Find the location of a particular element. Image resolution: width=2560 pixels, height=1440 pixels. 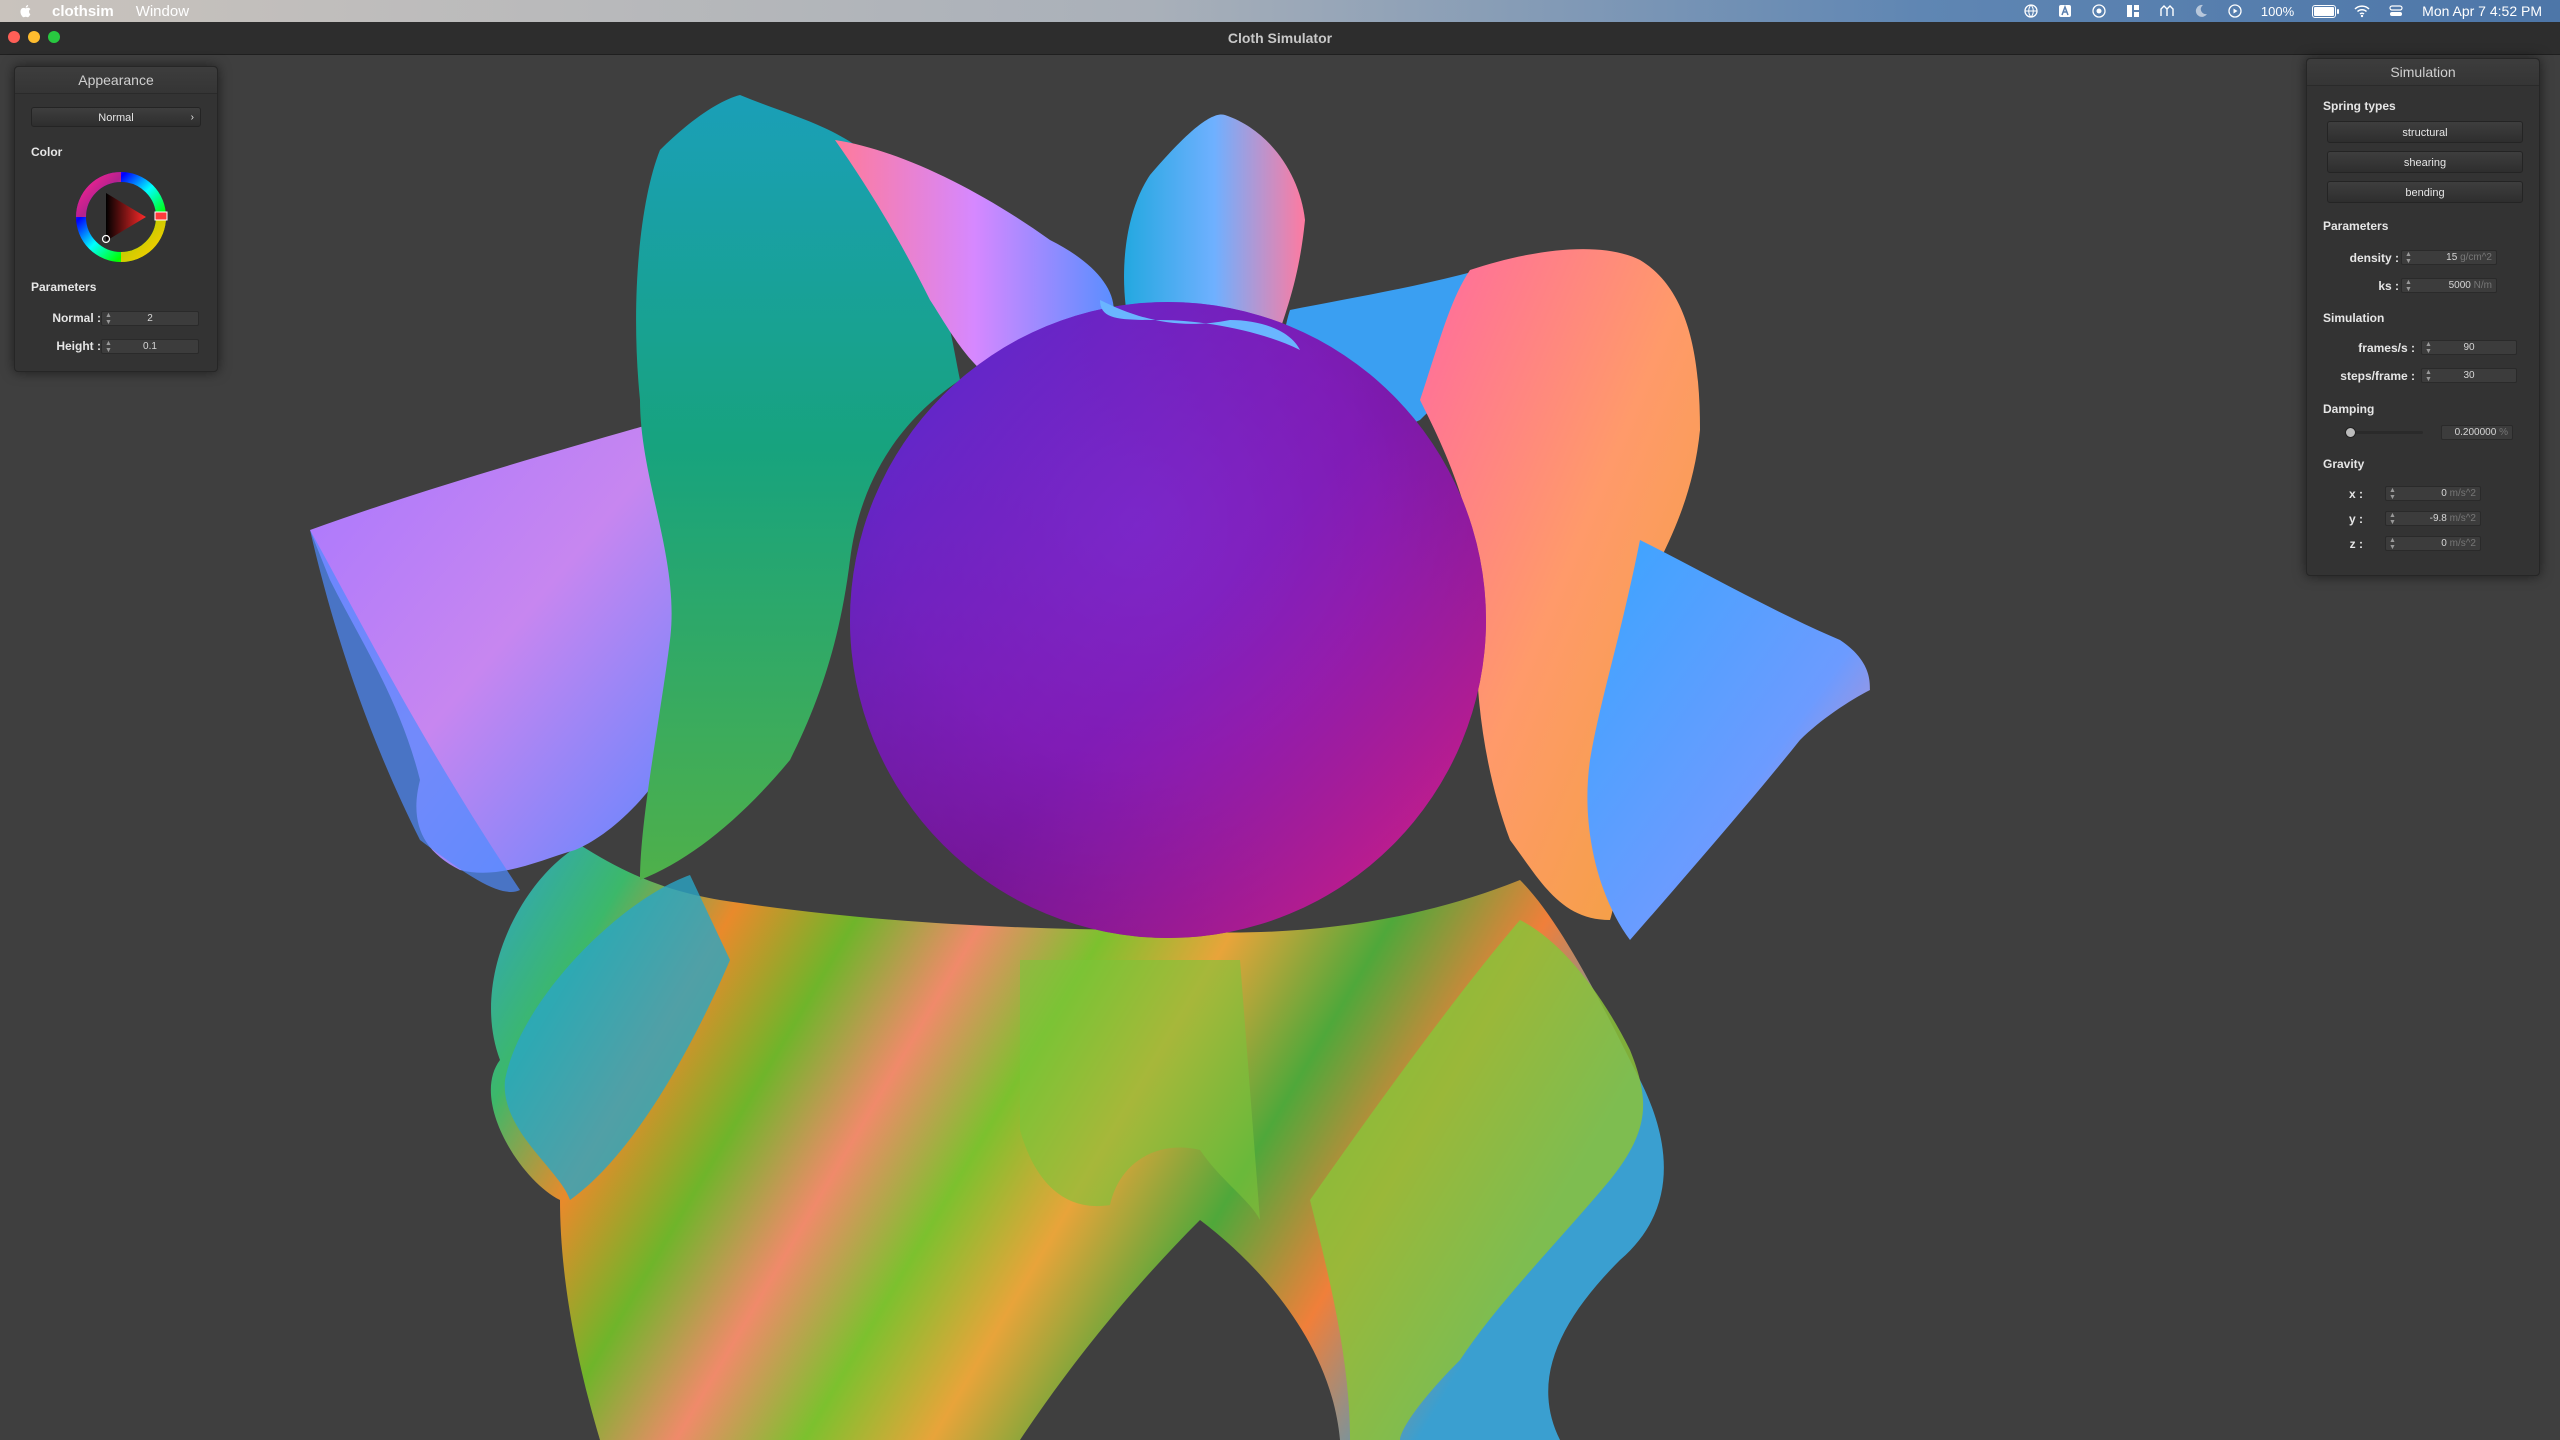

status-area: 100% Mon Apr 7 4:52 PM is located at coordinates (2282, 11).